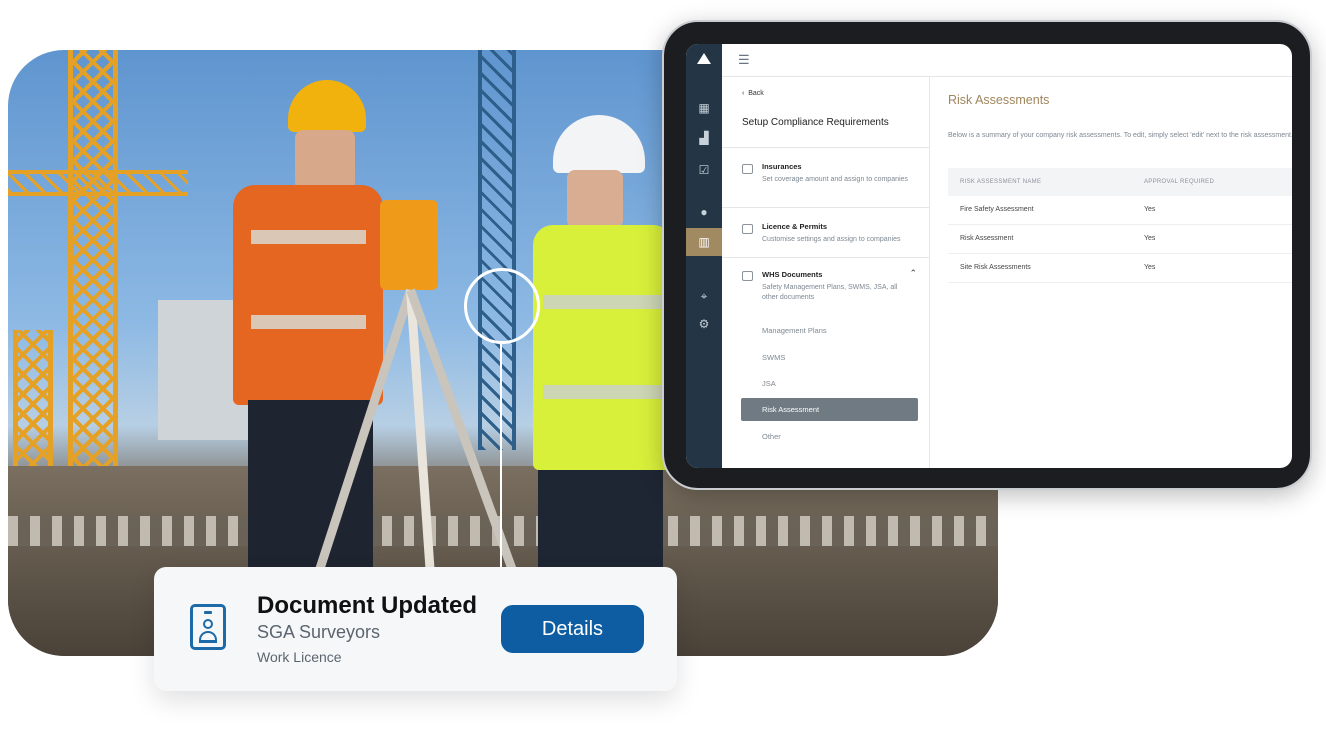 Image resolution: width=1326 pixels, height=734 pixels. Describe the element at coordinates (704, 108) in the screenshot. I see `dashboard-icon: ▦` at that location.